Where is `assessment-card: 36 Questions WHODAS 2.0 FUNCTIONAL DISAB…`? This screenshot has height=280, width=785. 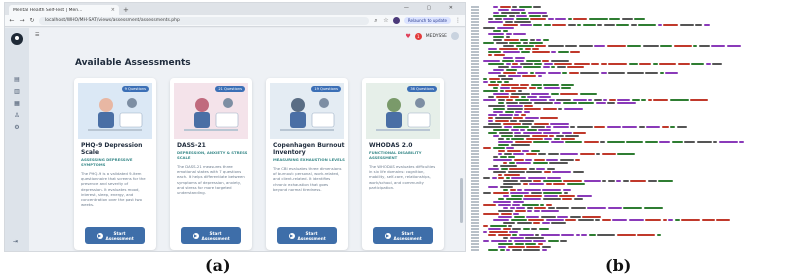 assessment-card: 36 Questions WHODAS 2.0 FUNCTIONAL DISAB… is located at coordinates (403, 164).